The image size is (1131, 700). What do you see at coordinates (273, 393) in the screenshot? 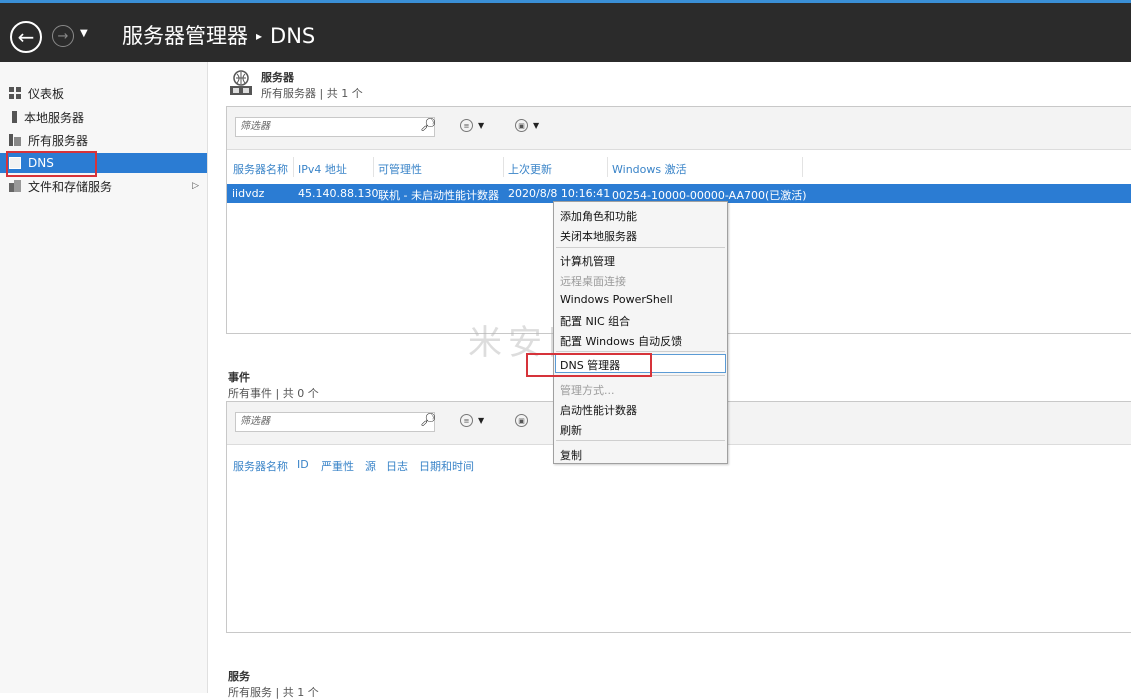
I see `events-subtitle: 所有事件 | 共 0 个` at bounding box center [273, 393].